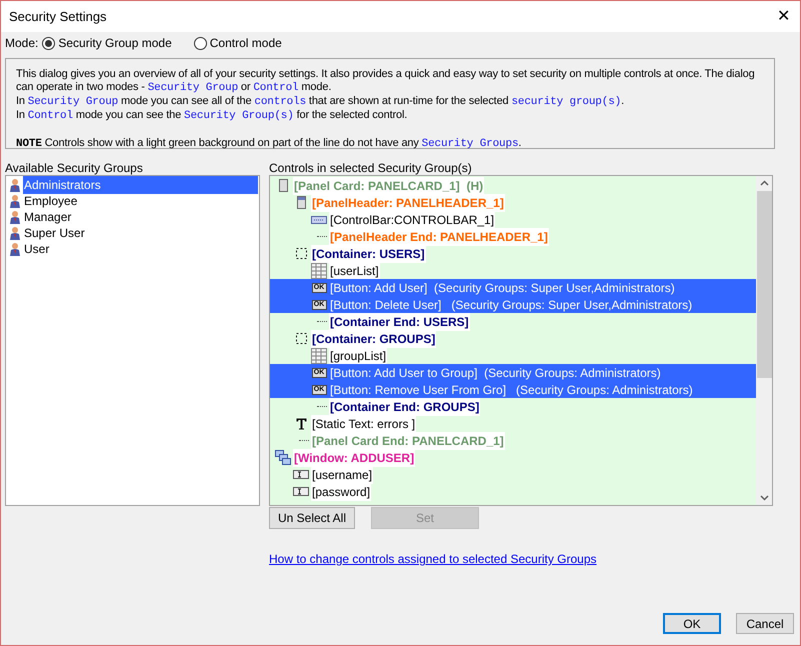 The image size is (801, 646). What do you see at coordinates (764, 498) in the screenshot?
I see `scroll-down-icon` at bounding box center [764, 498].